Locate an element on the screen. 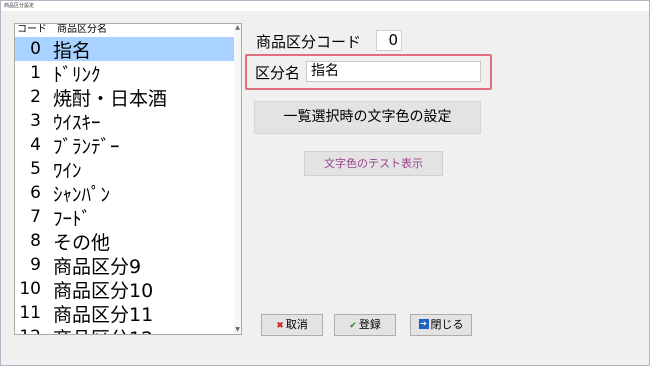  list-item: 8 その他 is located at coordinates (125, 241).